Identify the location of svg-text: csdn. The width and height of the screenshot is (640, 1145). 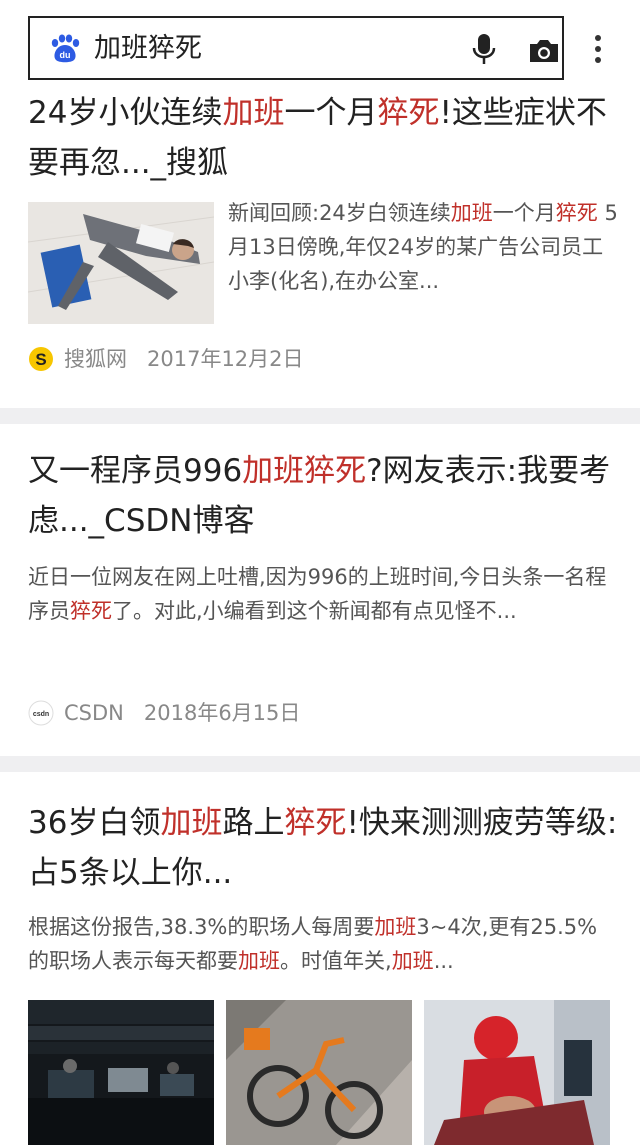
(41, 714).